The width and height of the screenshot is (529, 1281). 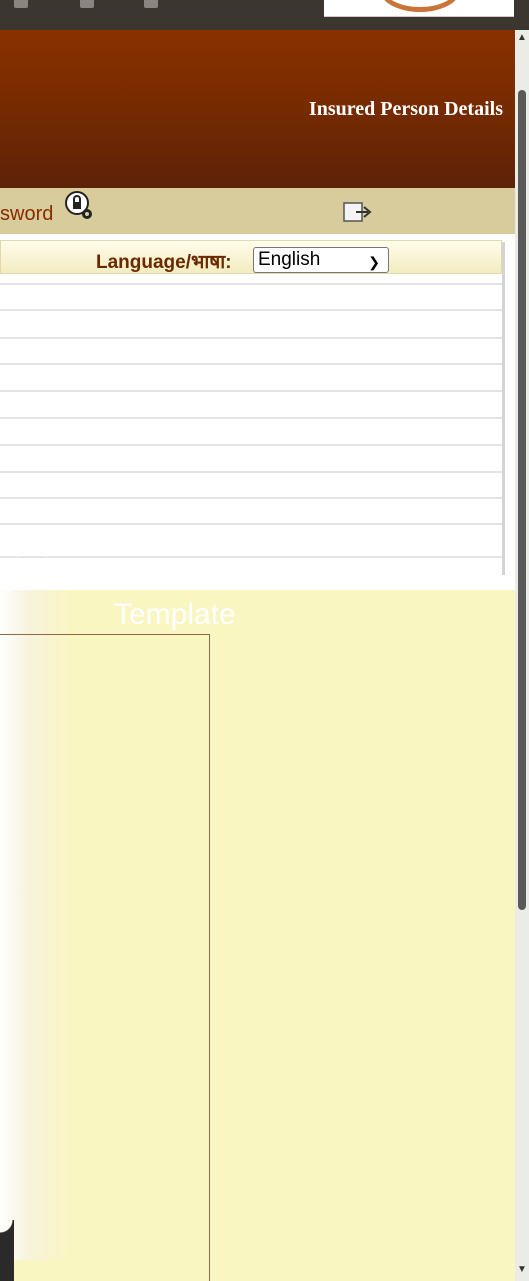 What do you see at coordinates (79, 205) in the screenshot?
I see `lock-settings-icon` at bounding box center [79, 205].